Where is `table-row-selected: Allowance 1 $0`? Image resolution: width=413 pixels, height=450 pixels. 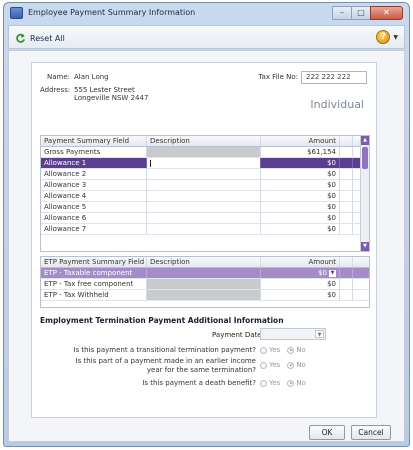 table-row-selected: Allowance 1 $0 is located at coordinates (205, 163).